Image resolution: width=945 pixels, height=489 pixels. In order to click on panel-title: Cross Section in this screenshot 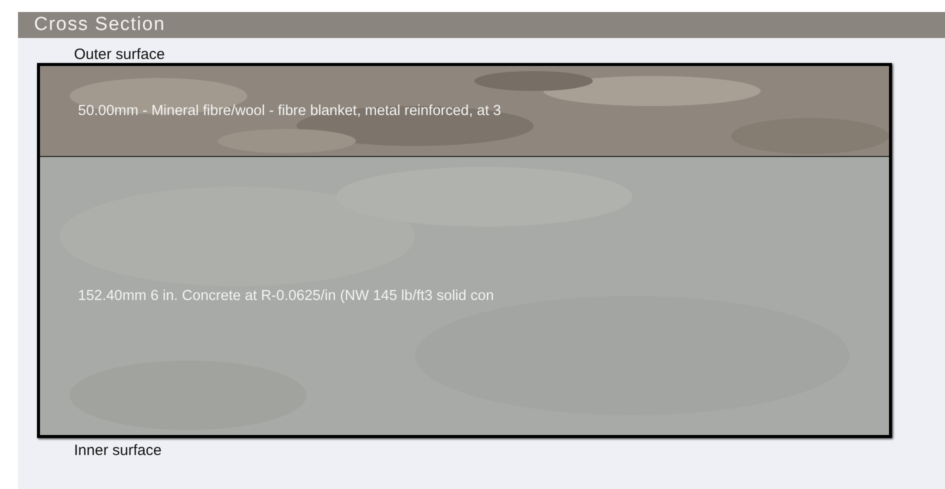, I will do `click(481, 25)`.